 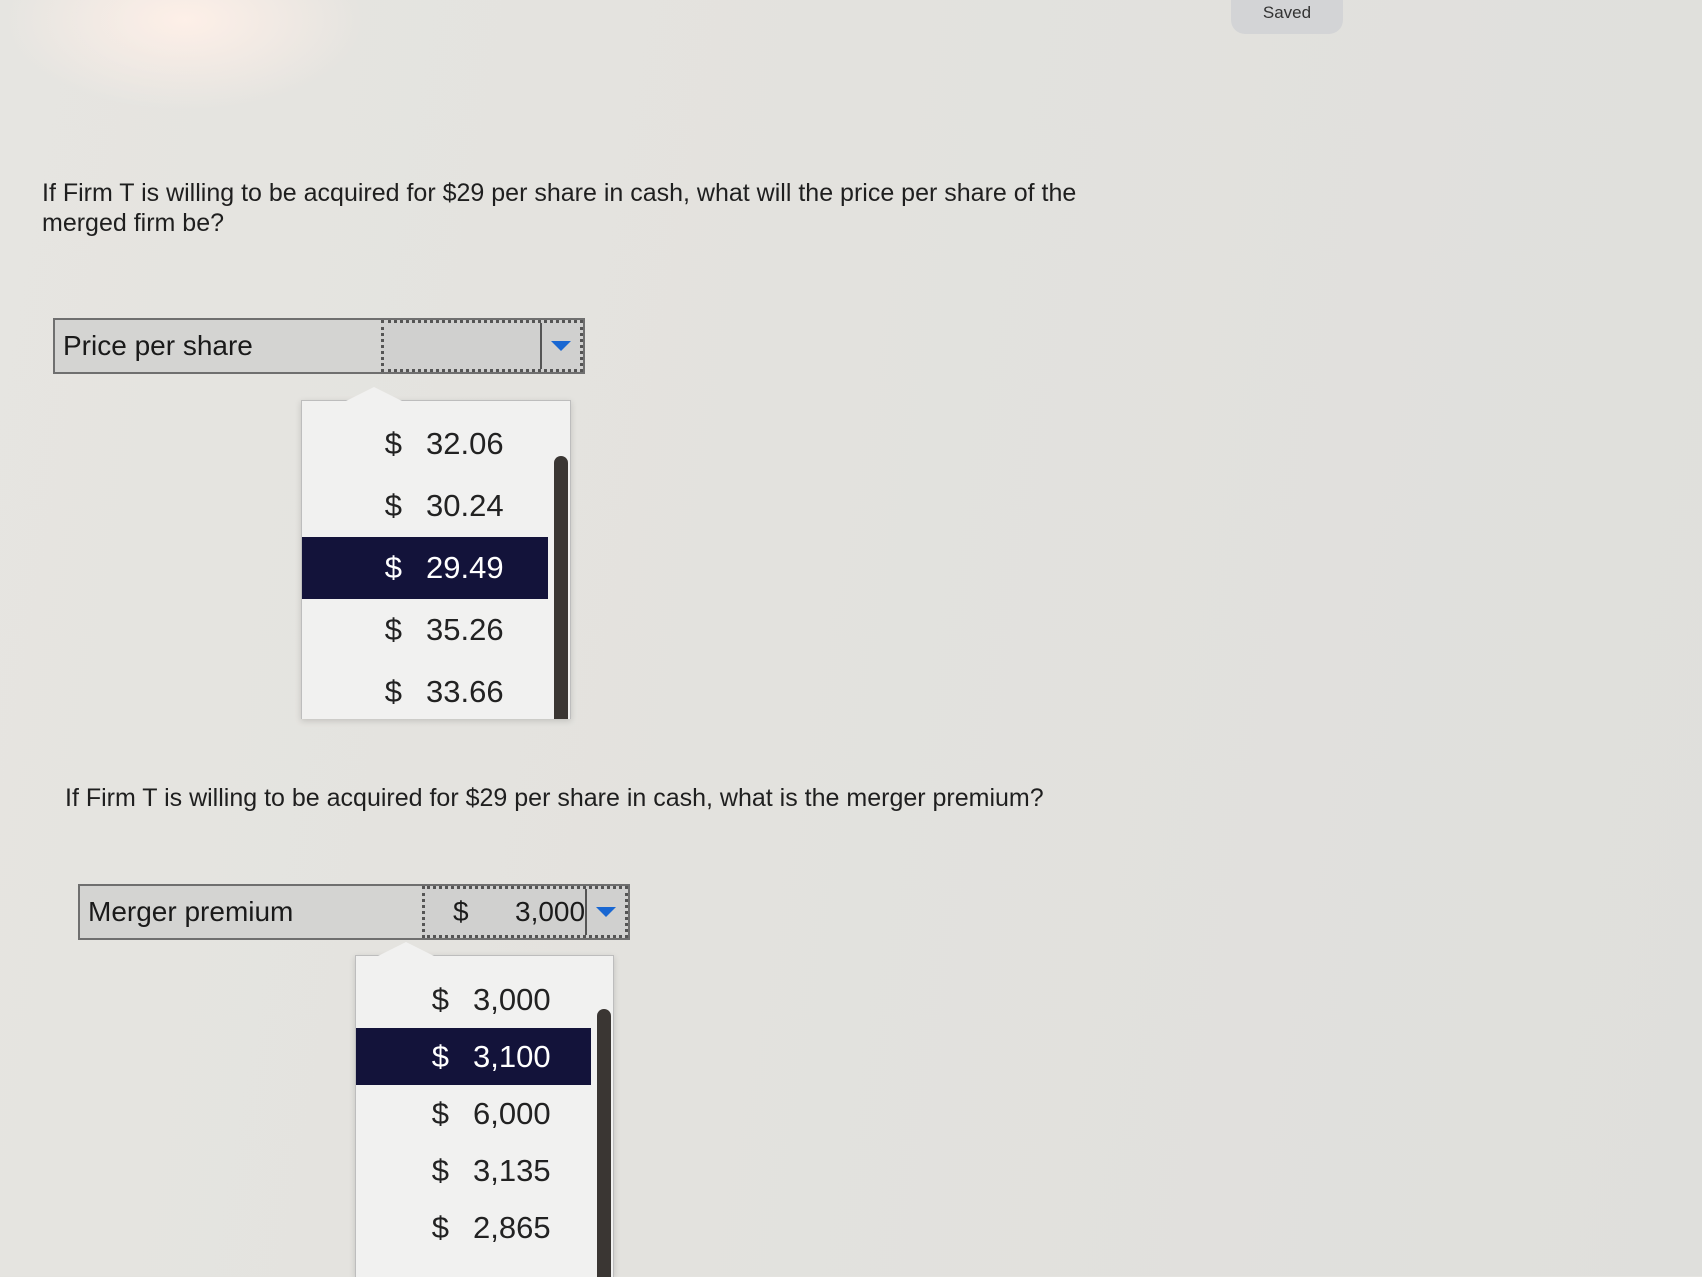 I want to click on price-per-share-select, so click(x=482, y=346).